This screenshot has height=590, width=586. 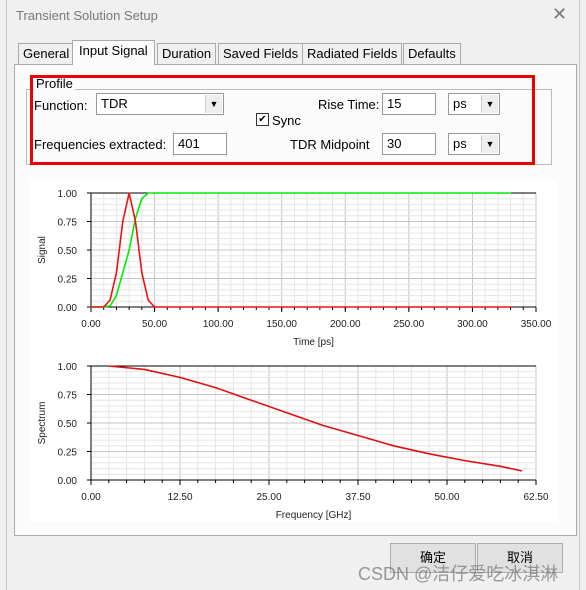 I want to click on x-tick-label: 100.00, so click(x=218, y=324).